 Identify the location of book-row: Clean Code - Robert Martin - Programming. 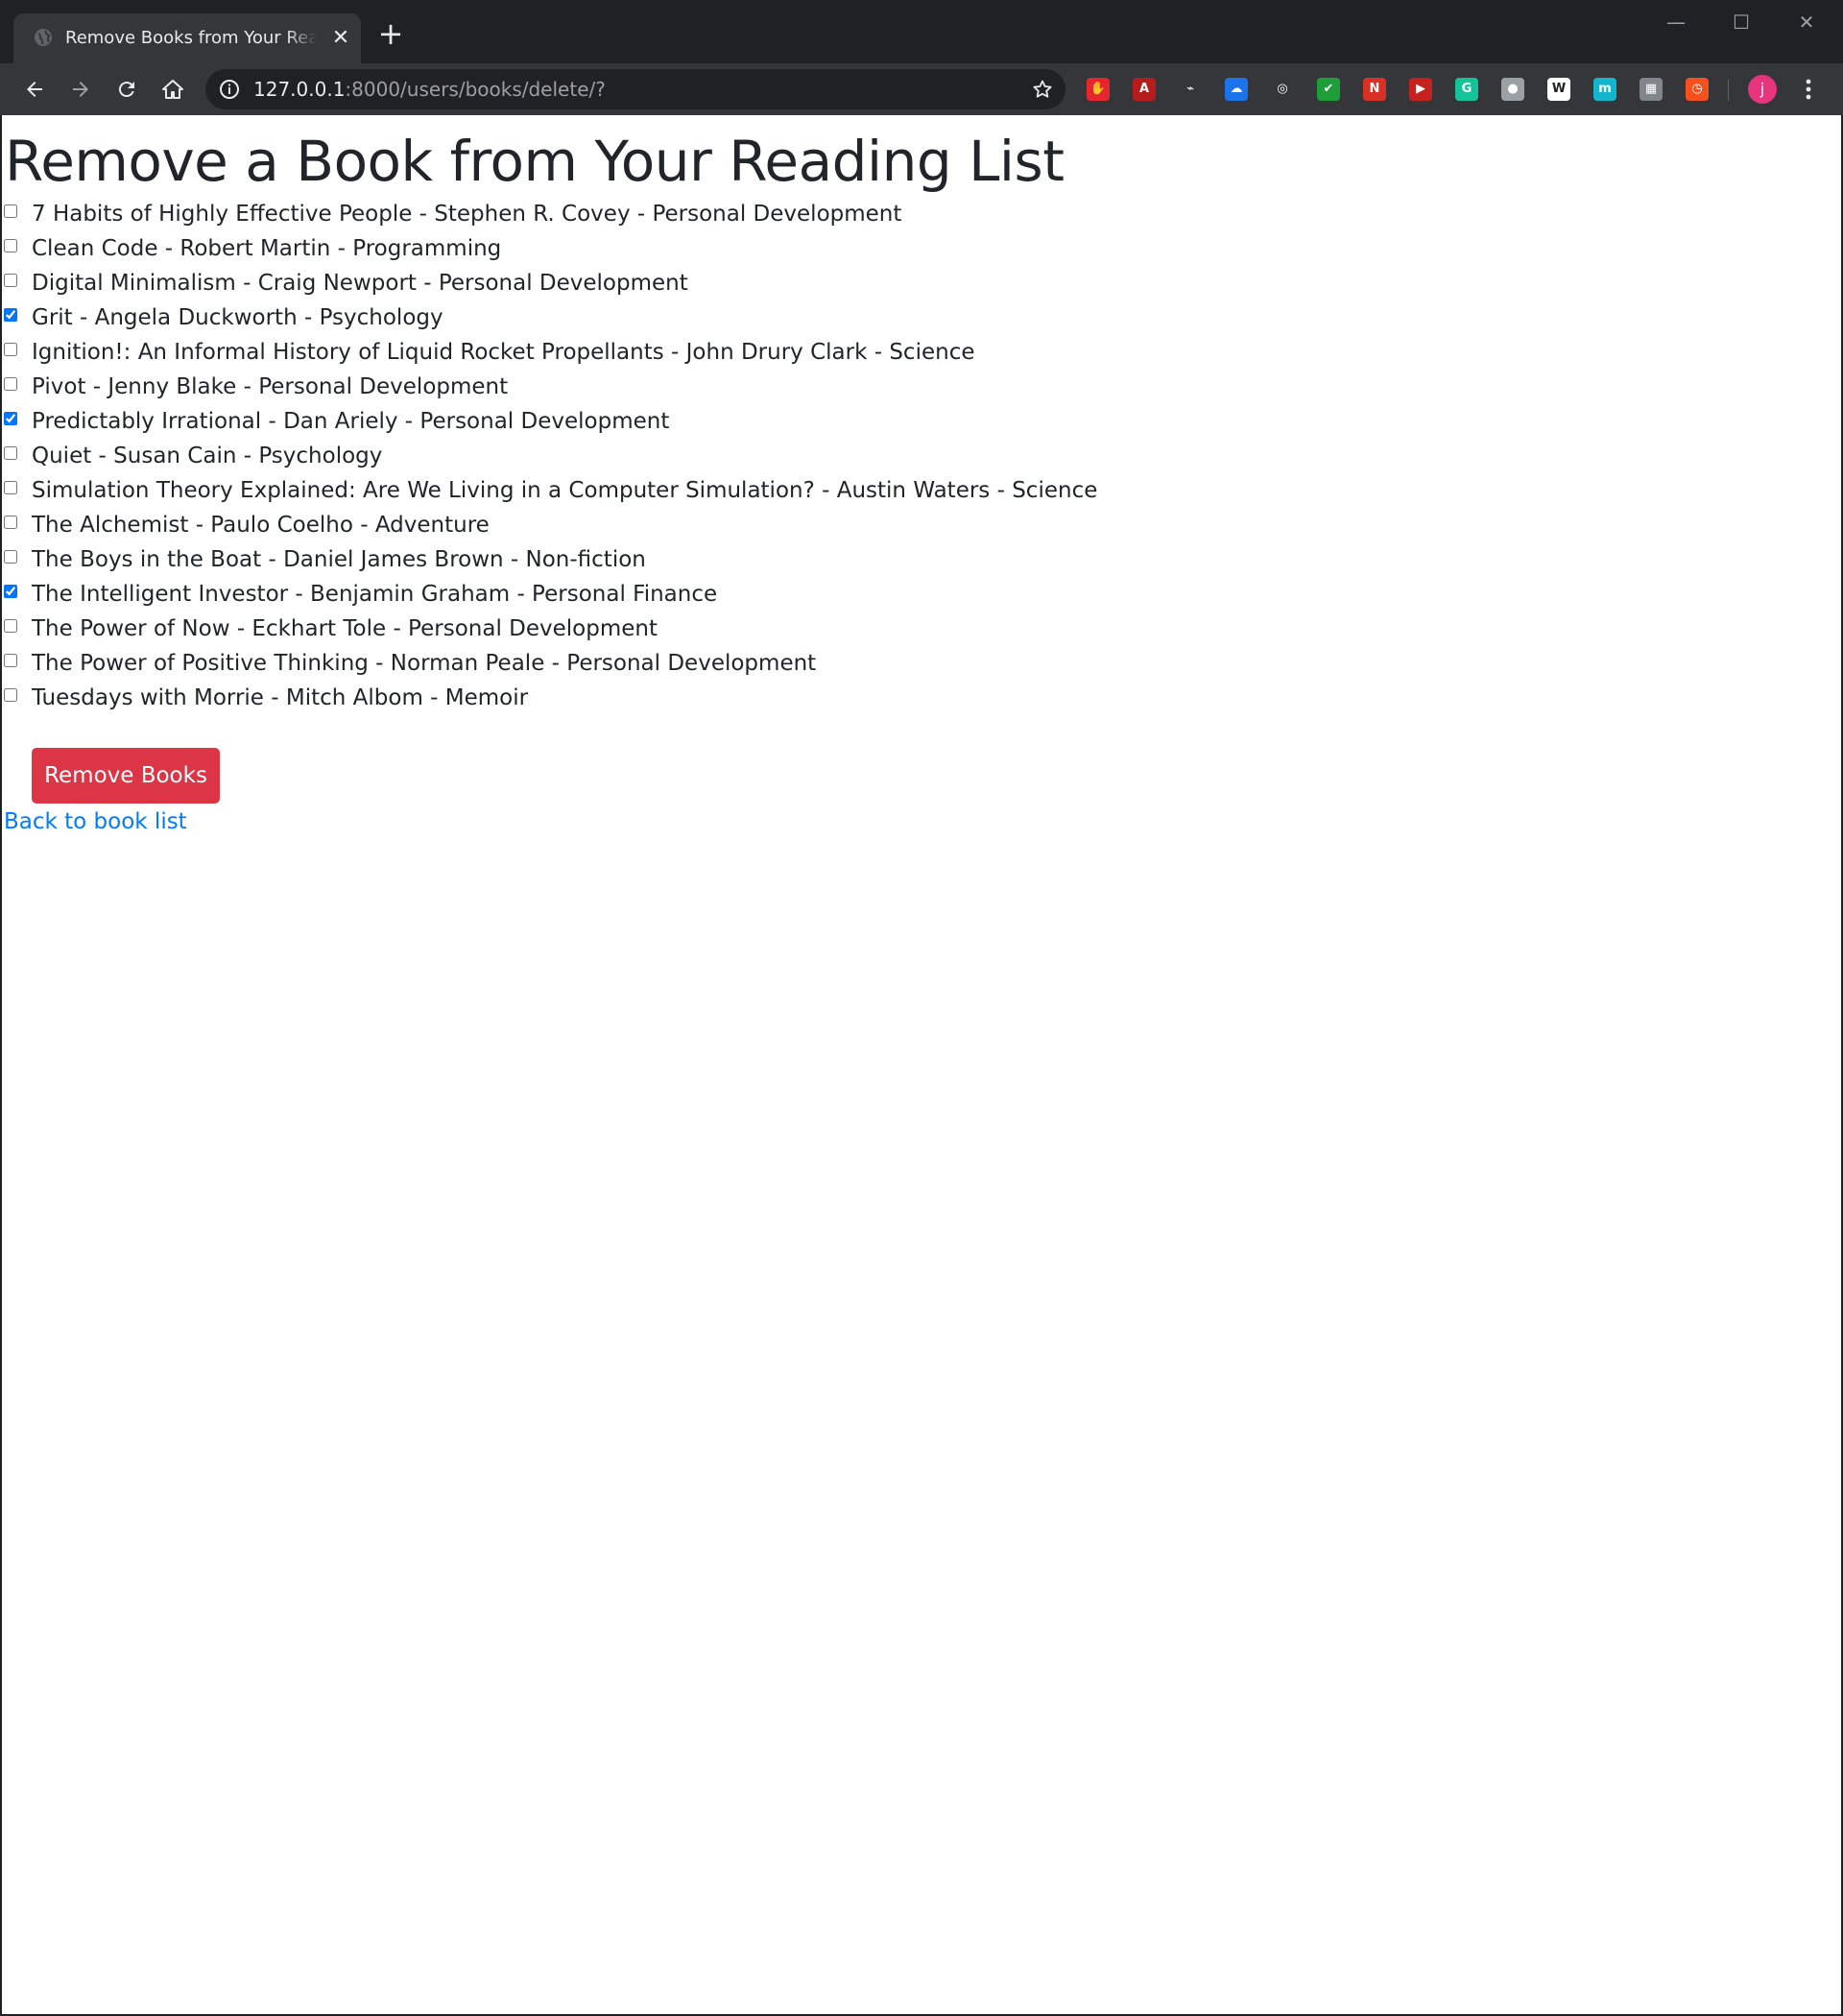
(722, 248).